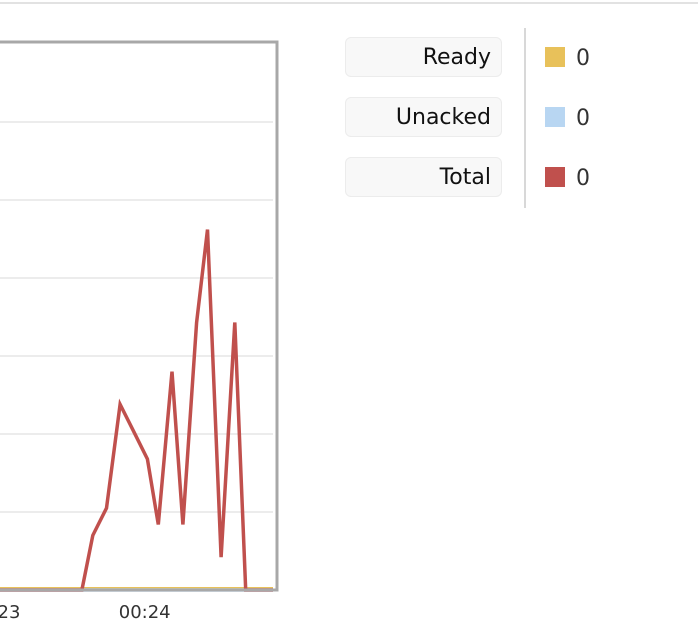  I want to click on legend-swatch-unacked, so click(555, 117).